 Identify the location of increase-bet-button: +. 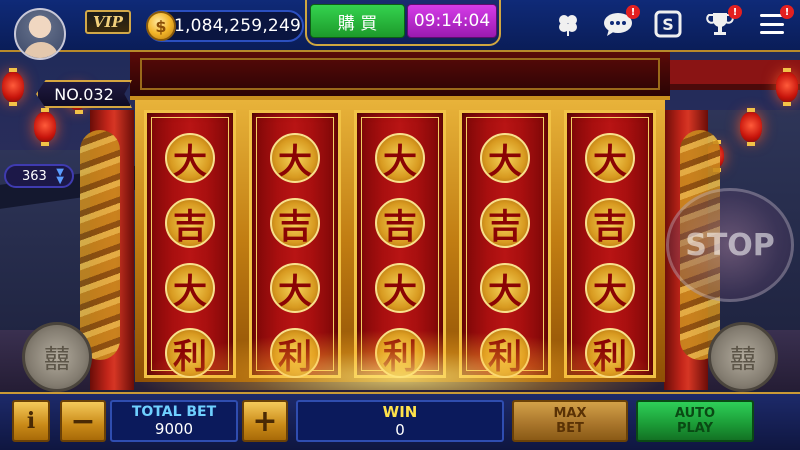
(265, 421).